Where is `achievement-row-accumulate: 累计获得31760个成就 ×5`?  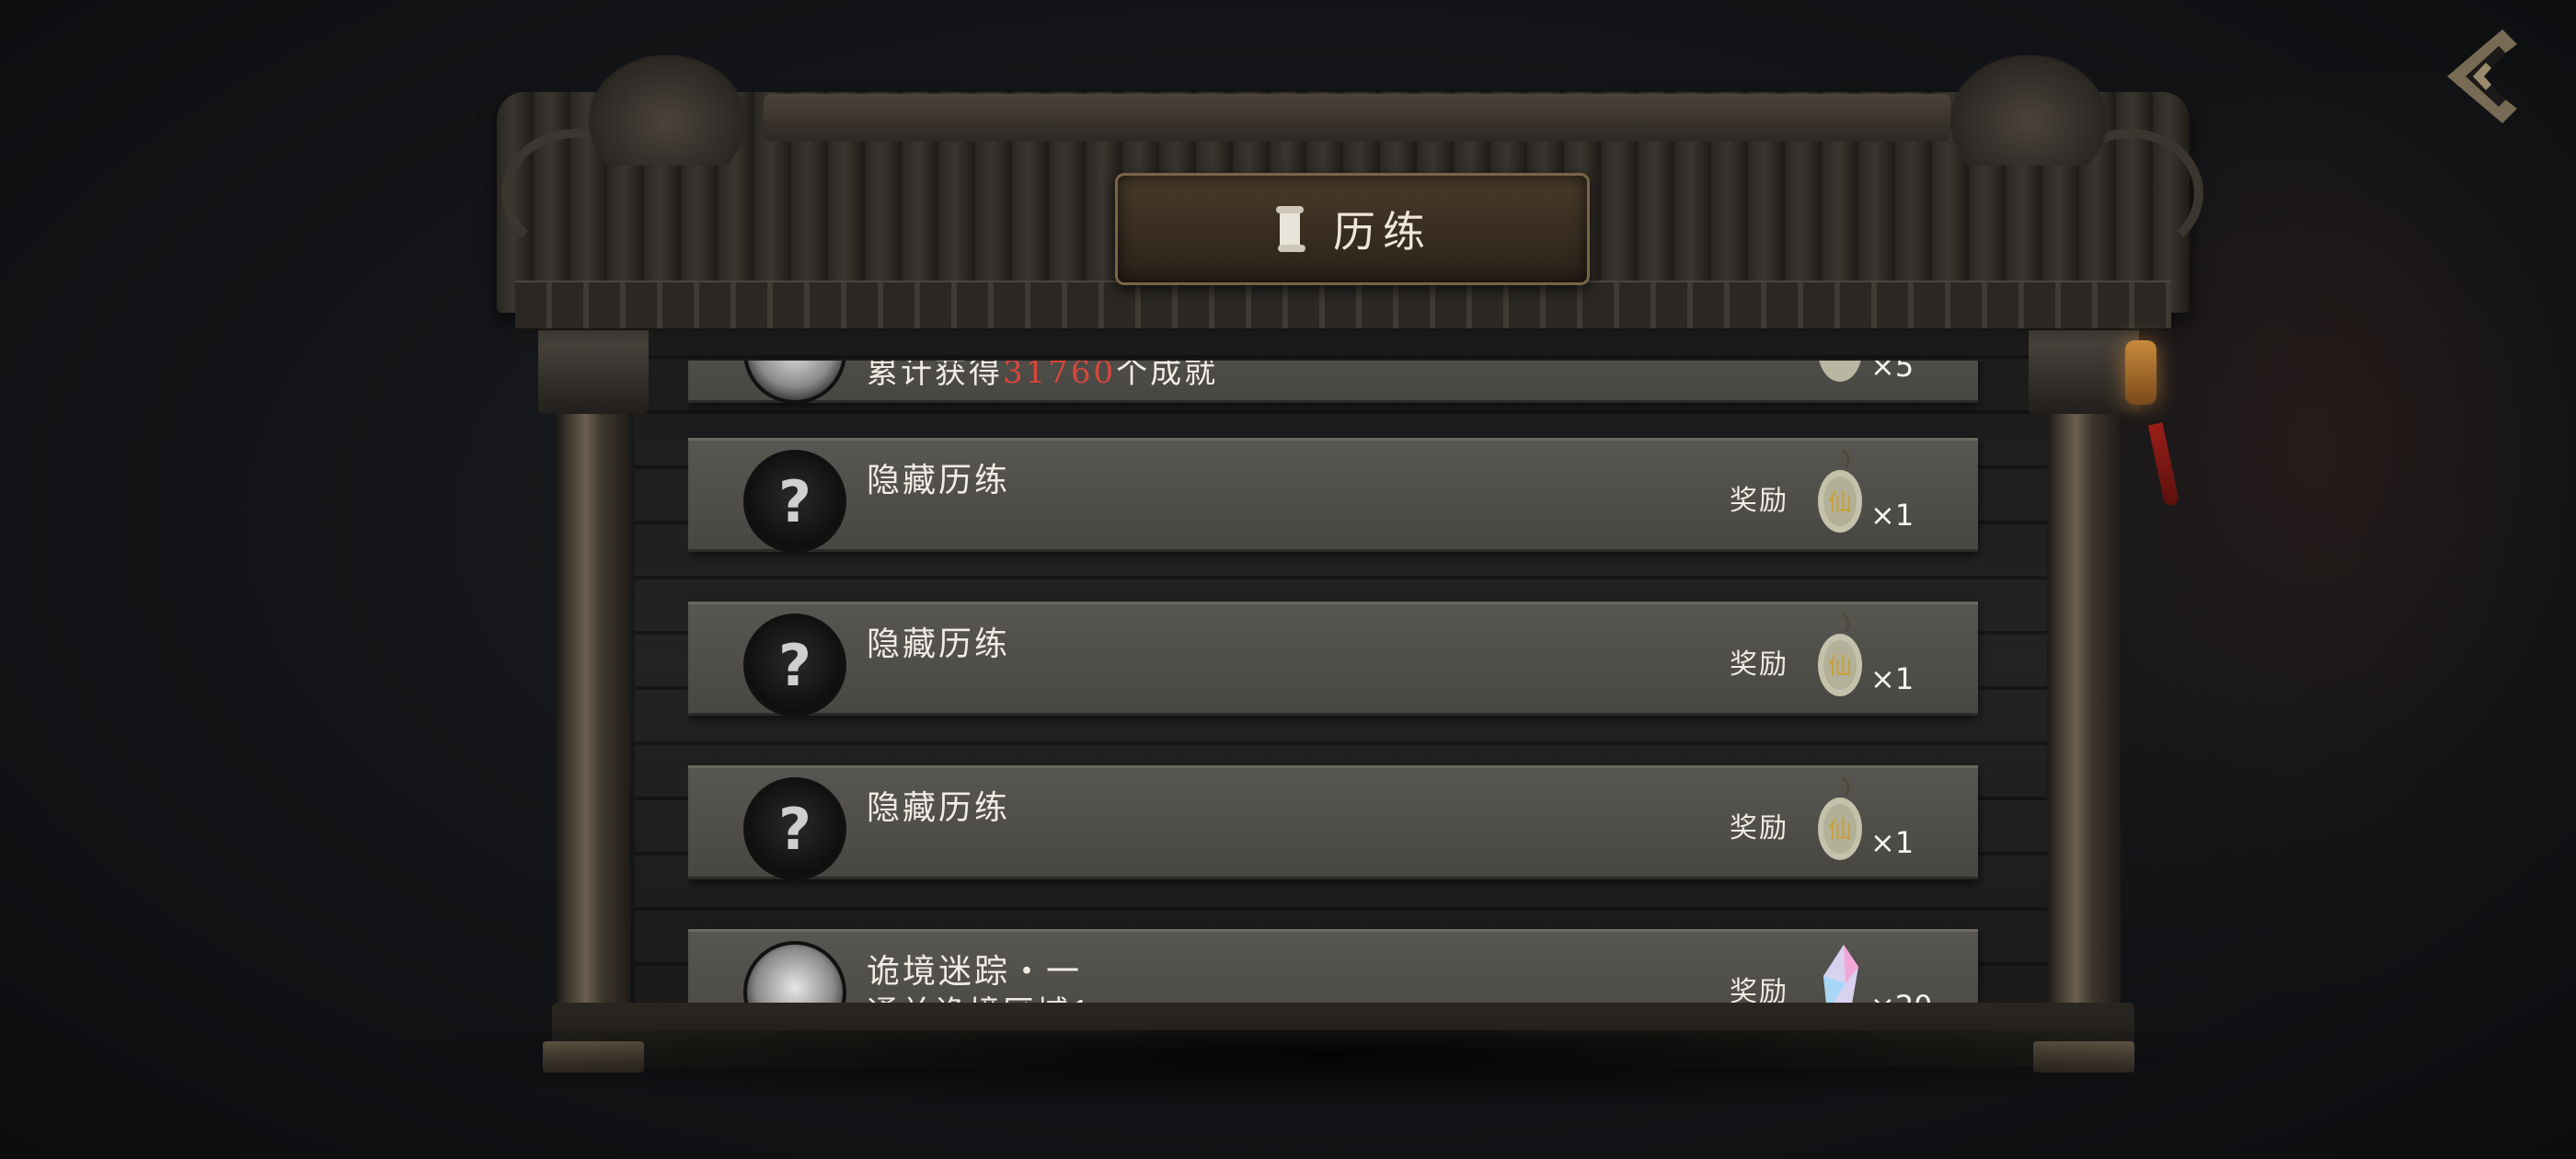
achievement-row-accumulate: 累计获得31760个成就 ×5 is located at coordinates (1333, 382).